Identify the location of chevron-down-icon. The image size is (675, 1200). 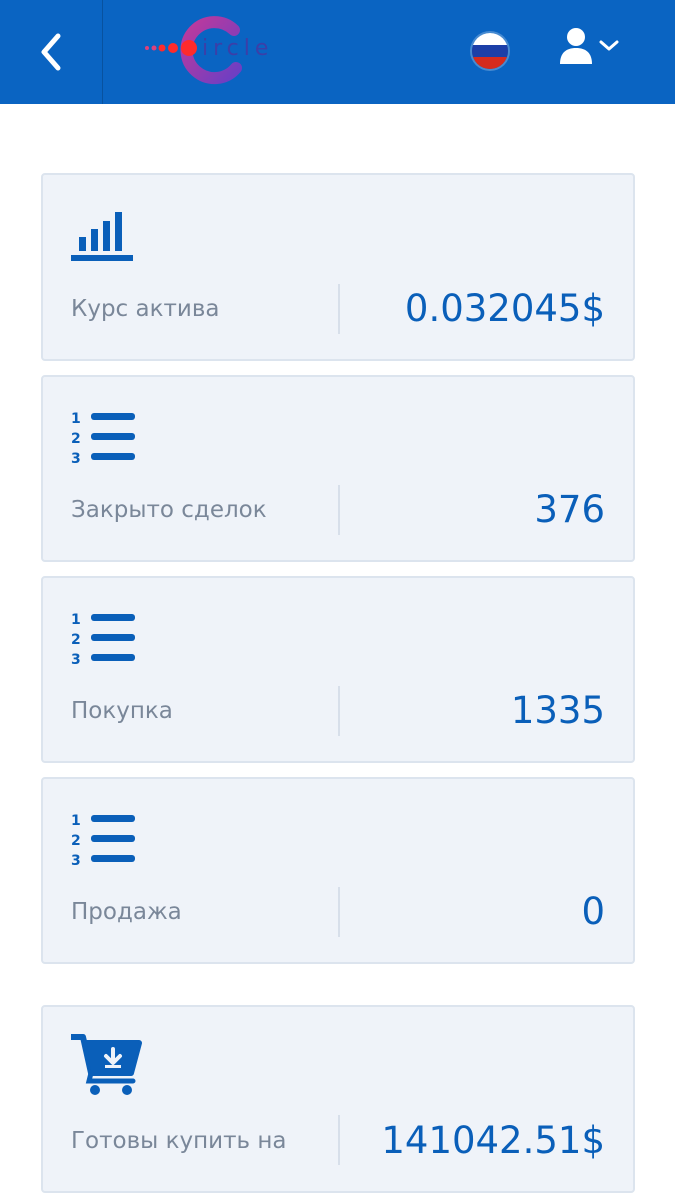
(609, 45).